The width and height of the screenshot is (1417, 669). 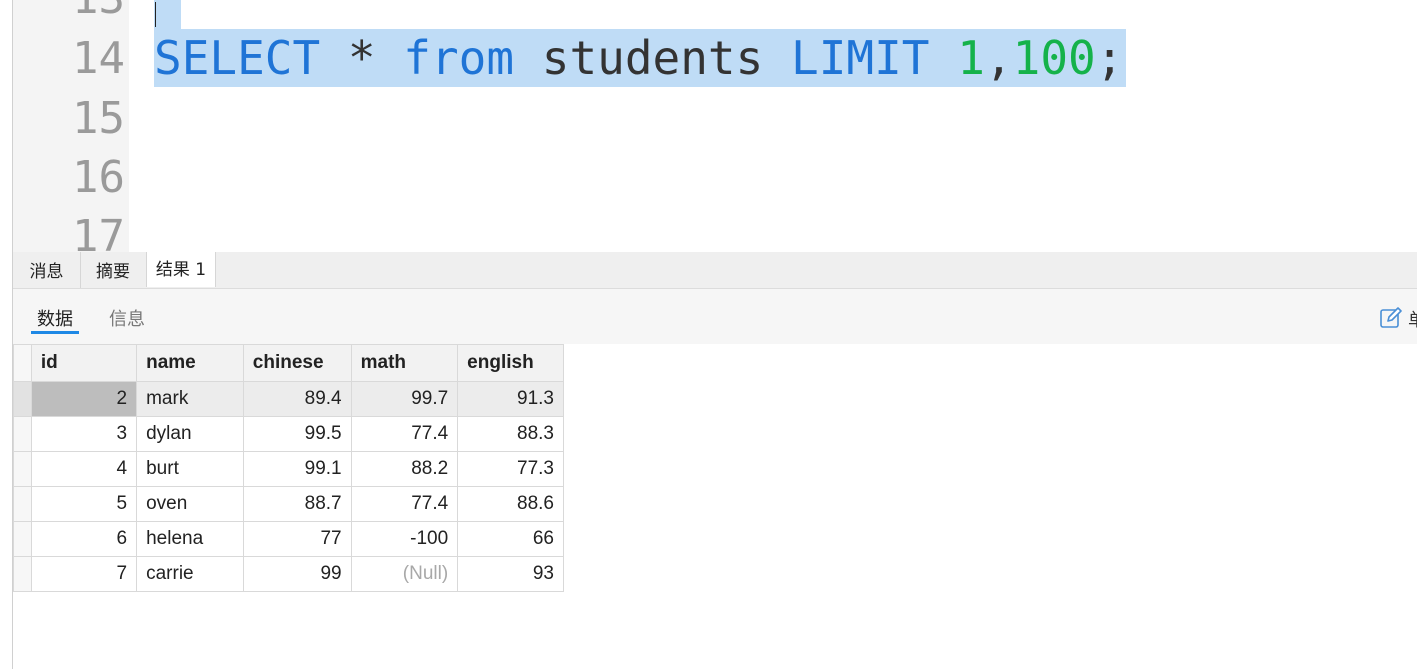 What do you see at coordinates (84, 434) in the screenshot?
I see `cell-id: 3` at bounding box center [84, 434].